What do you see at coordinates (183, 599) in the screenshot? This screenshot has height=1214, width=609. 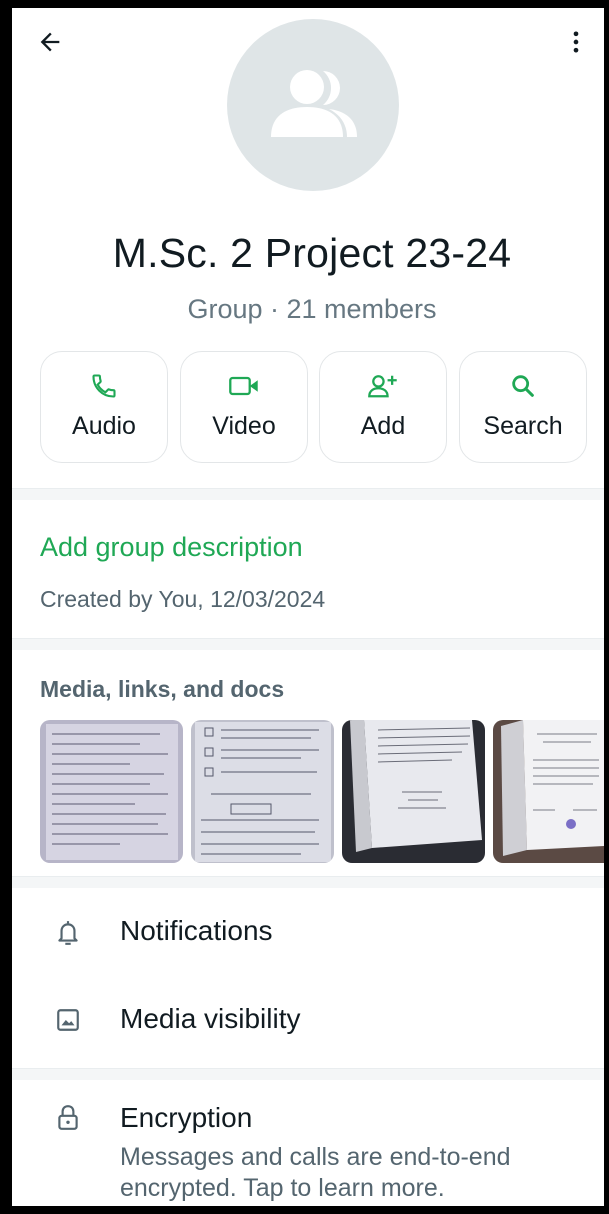 I see `created-by-text: Created by You, 12/03/2024` at bounding box center [183, 599].